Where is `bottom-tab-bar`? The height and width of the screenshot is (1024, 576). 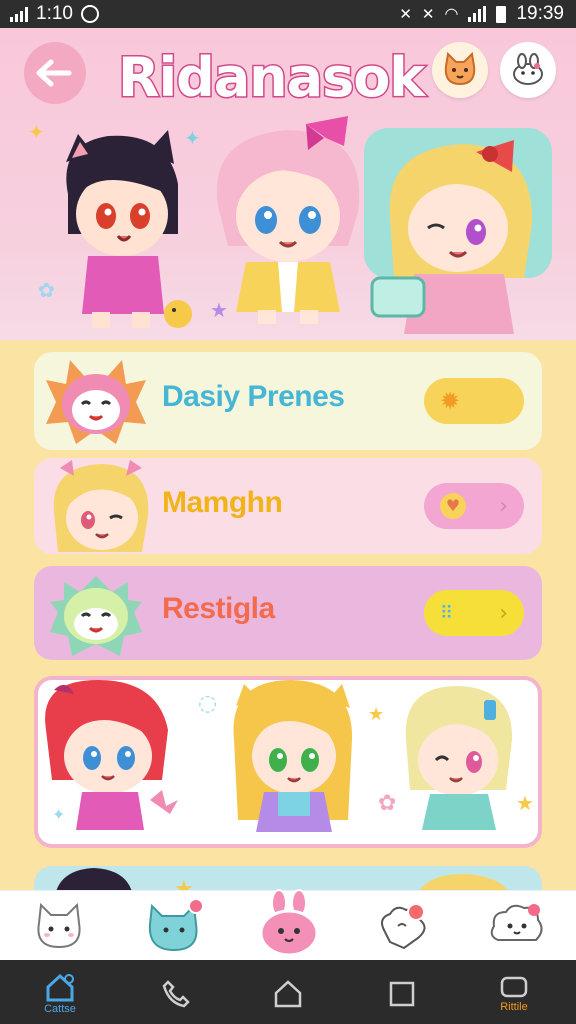 bottom-tab-bar is located at coordinates (288, 925).